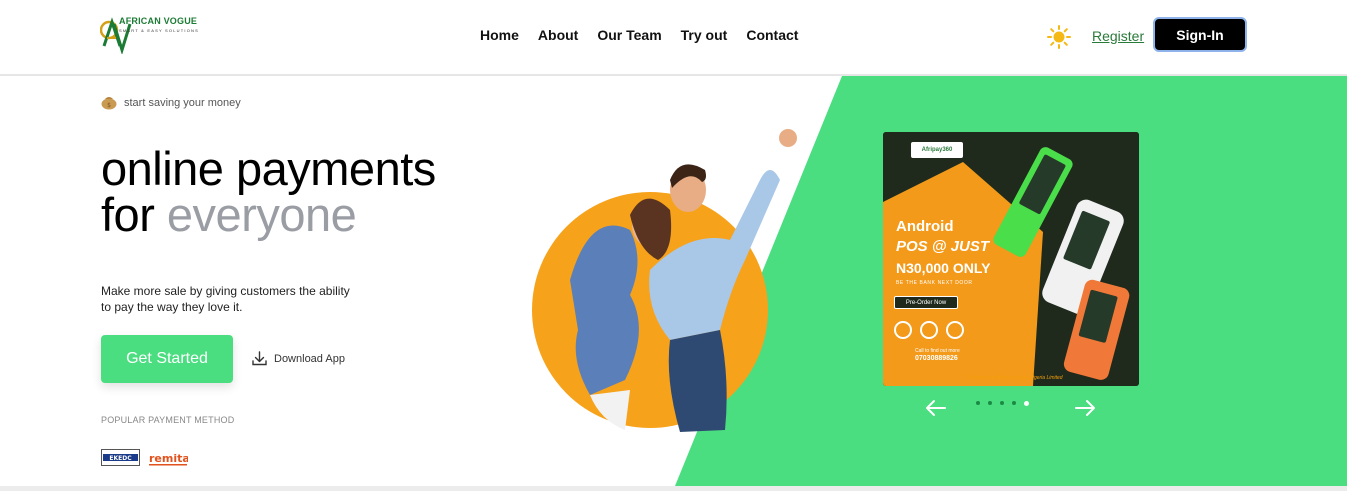 This screenshot has width=1347, height=491. What do you see at coordinates (167, 359) in the screenshot?
I see `get-started-button: Get Started` at bounding box center [167, 359].